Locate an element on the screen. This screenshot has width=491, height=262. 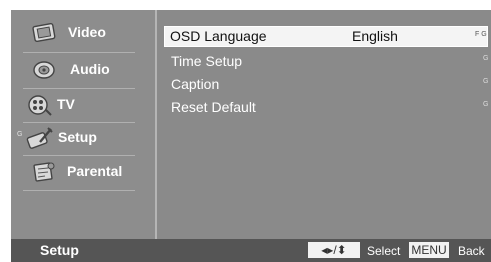
sidebar-item-label: Setup is located at coordinates (77, 137).